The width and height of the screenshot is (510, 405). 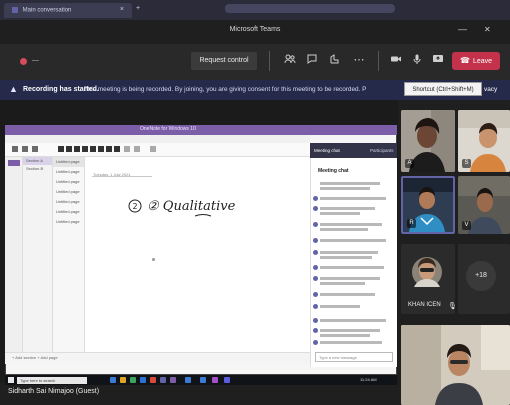 I want to click on meeting-timer: —, so click(x=35, y=60).